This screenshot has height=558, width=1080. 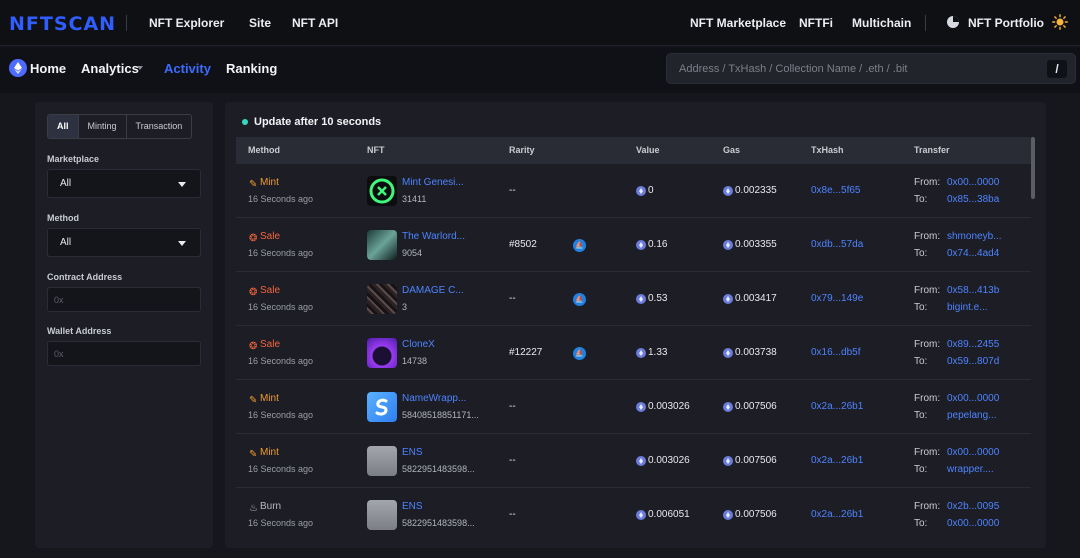 What do you see at coordinates (186, 23) in the screenshot?
I see `nft-explorer-link: NFT Explorer` at bounding box center [186, 23].